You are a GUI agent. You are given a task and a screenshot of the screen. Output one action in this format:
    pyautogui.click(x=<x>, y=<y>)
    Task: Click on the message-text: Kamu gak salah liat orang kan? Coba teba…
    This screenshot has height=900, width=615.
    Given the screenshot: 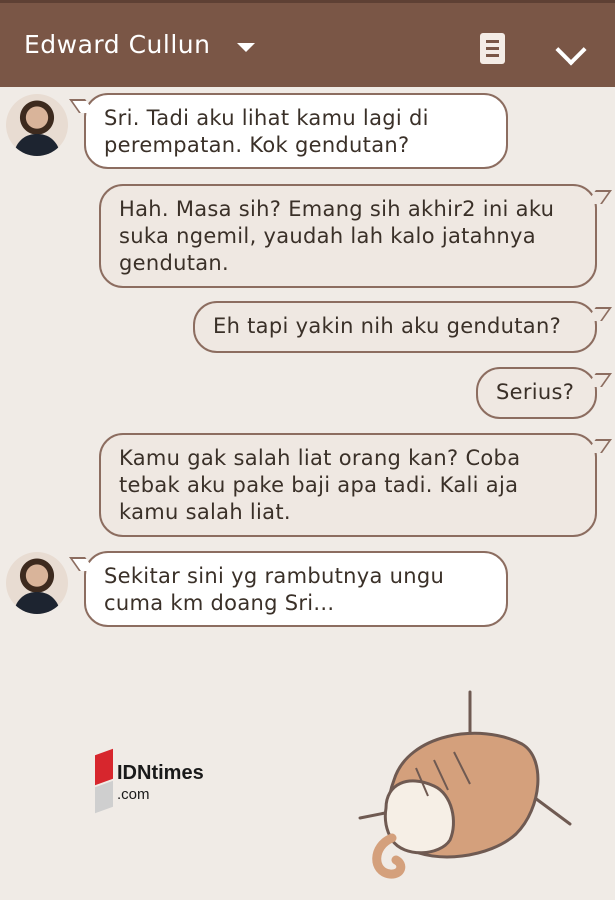 What is the action you would take?
    pyautogui.click(x=320, y=485)
    